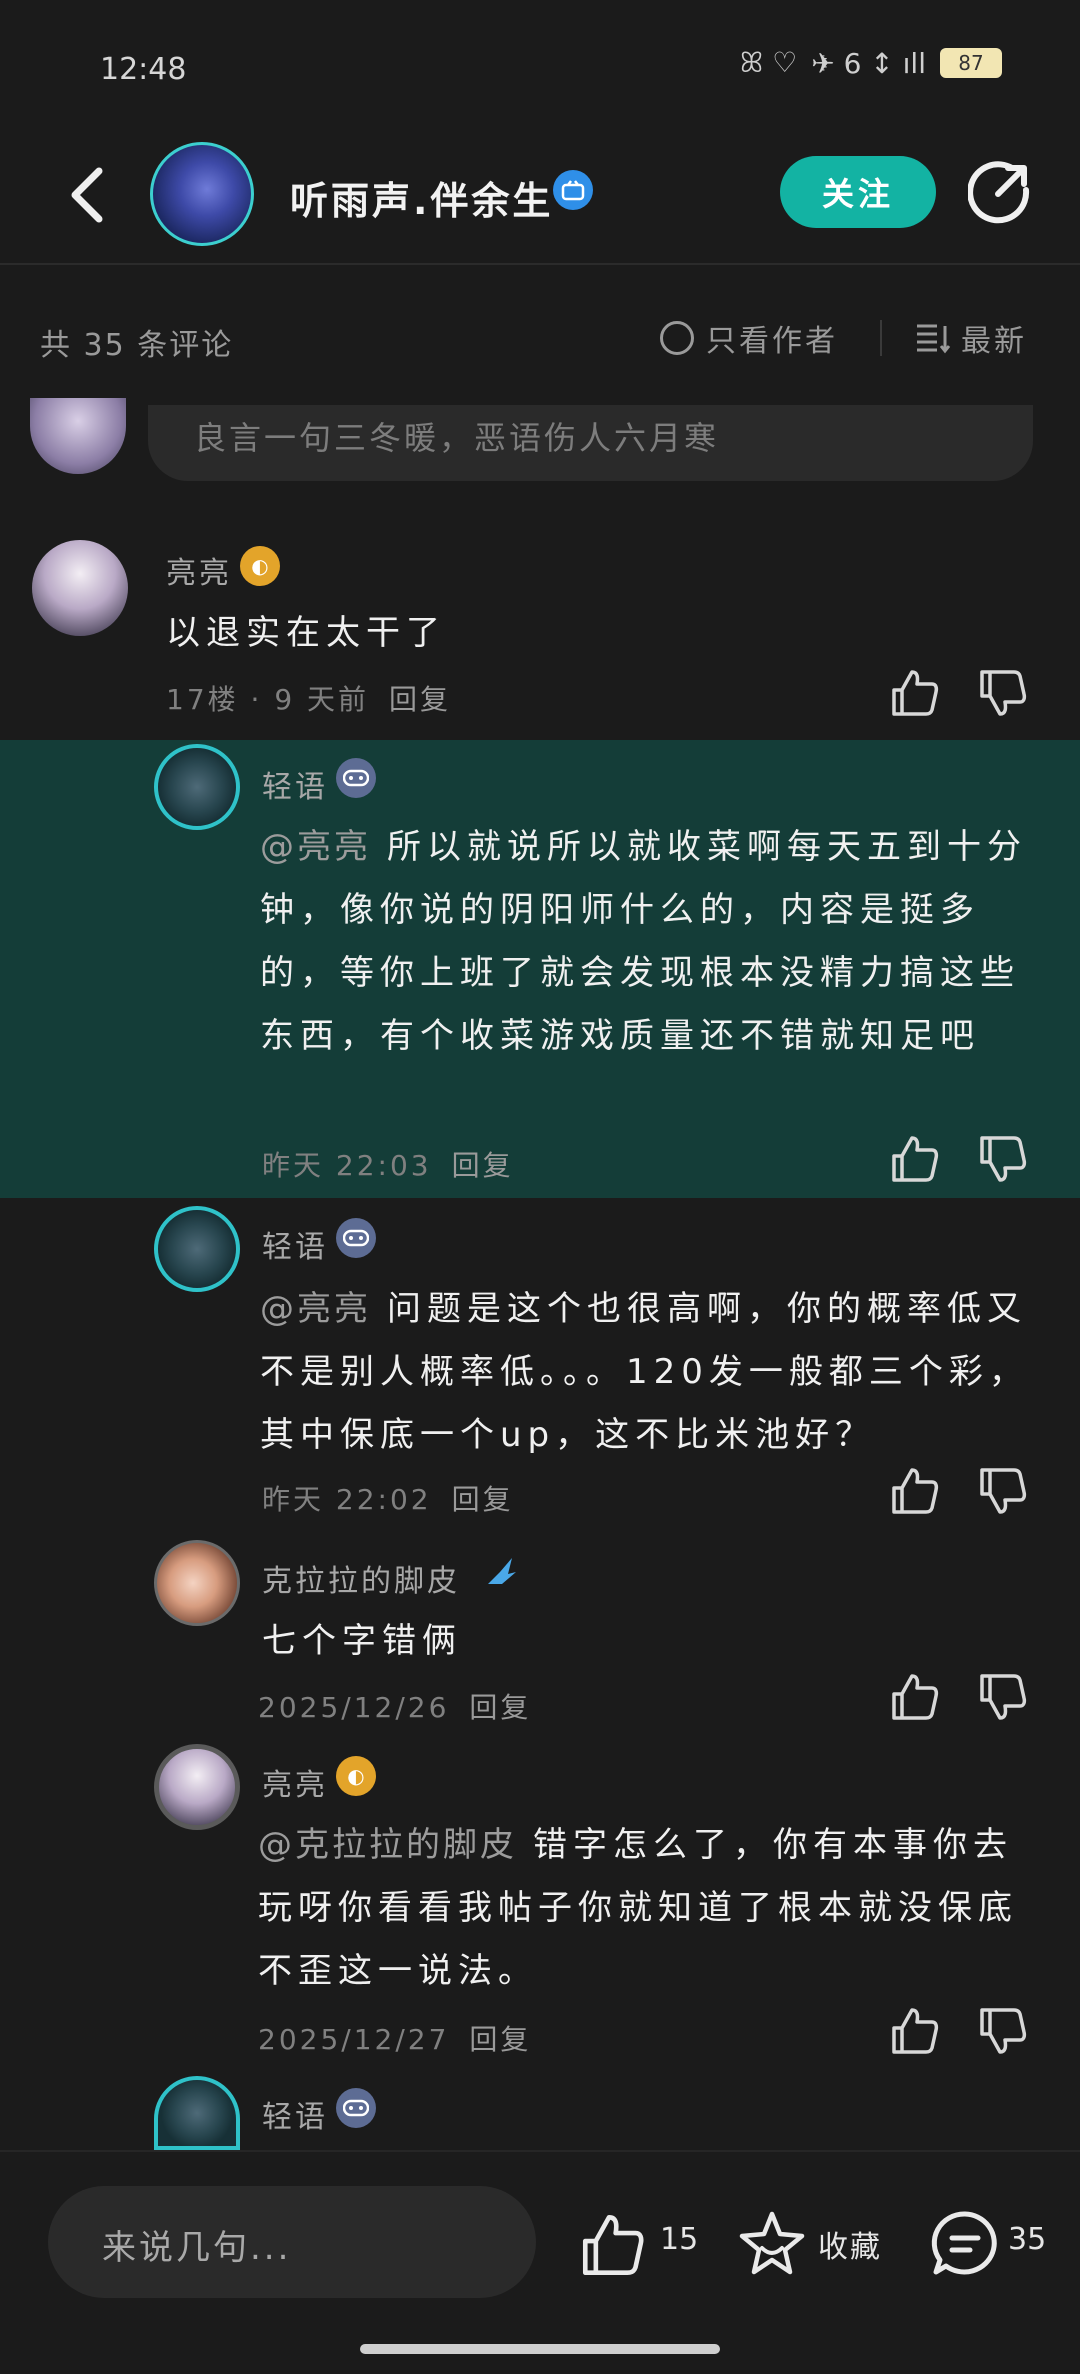 Image resolution: width=1080 pixels, height=2374 pixels. What do you see at coordinates (143, 69) in the screenshot?
I see `status-time: 12:48` at bounding box center [143, 69].